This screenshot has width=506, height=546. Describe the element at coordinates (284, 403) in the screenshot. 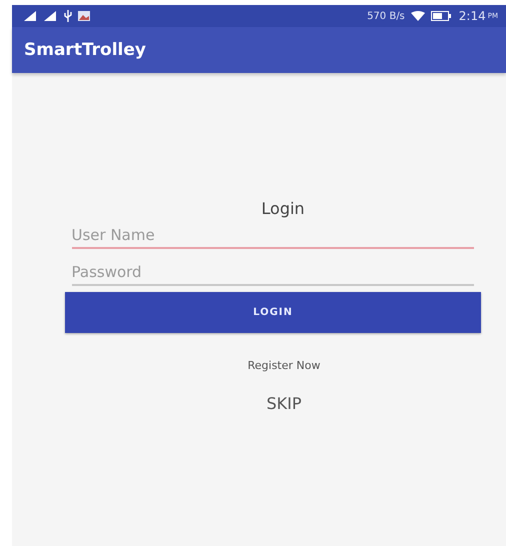

I see `skip-link: SKIP` at that location.